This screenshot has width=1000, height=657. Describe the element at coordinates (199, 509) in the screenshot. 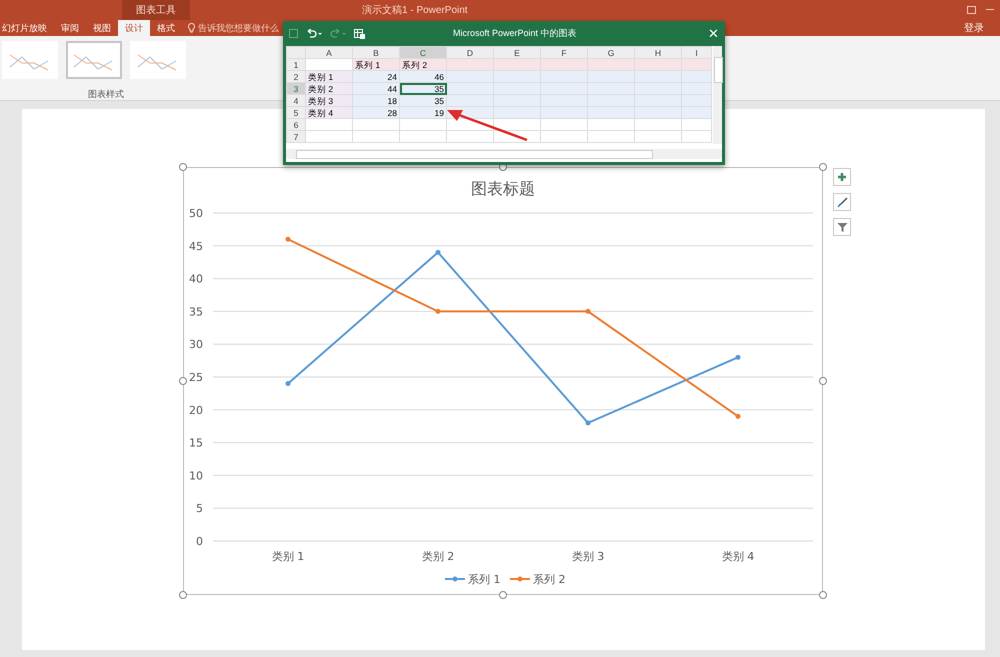

I see `axis-tick-label: 5` at that location.